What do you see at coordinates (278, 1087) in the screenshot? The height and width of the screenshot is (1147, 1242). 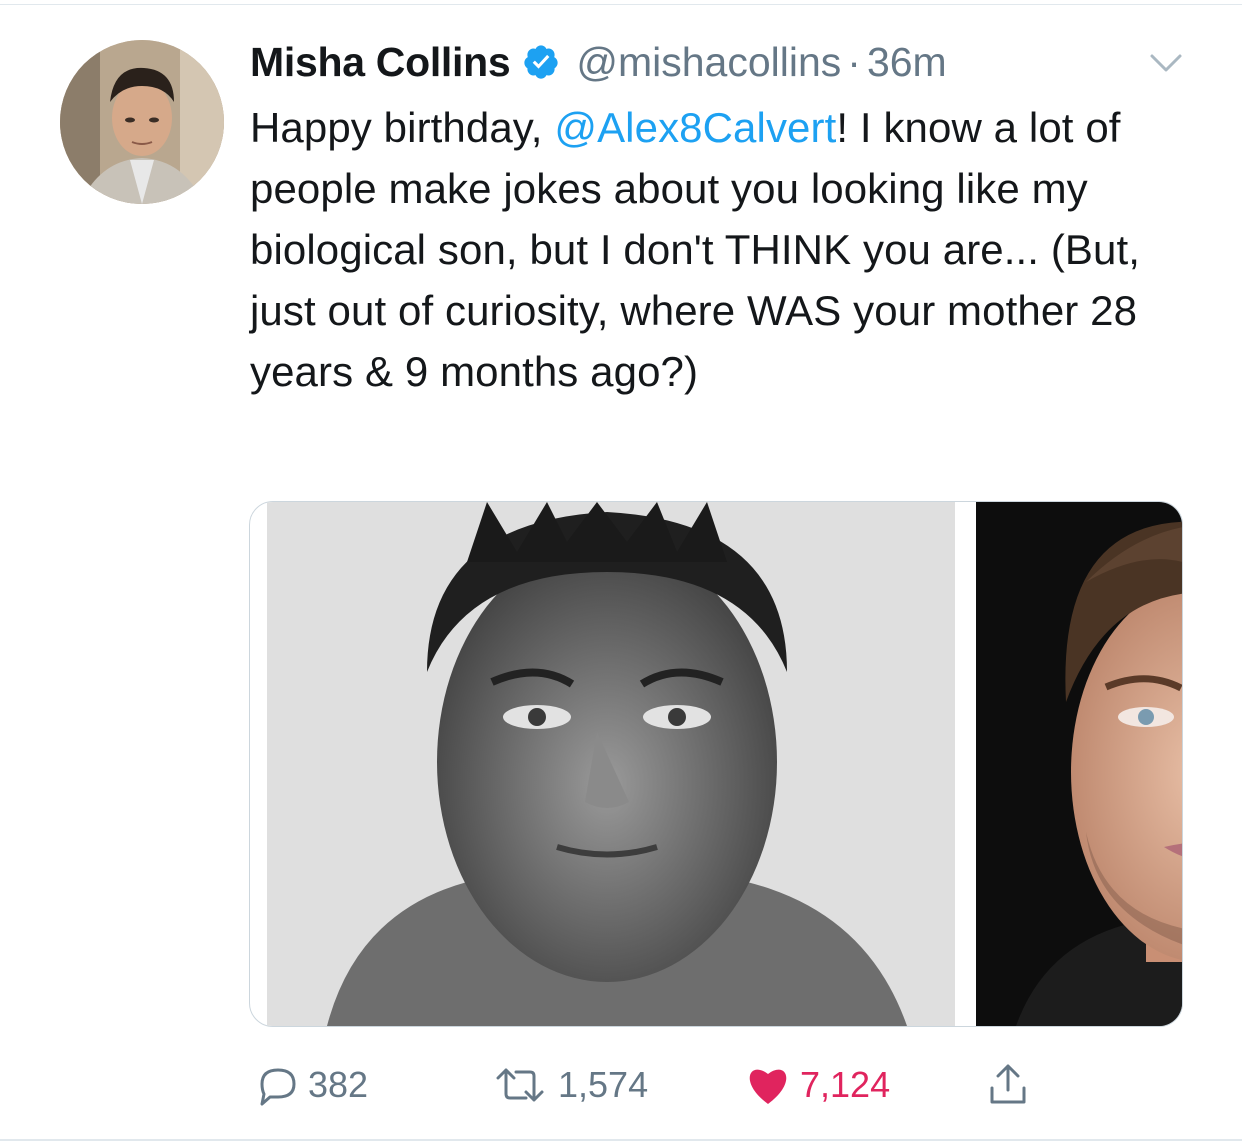 I see `reply-icon` at bounding box center [278, 1087].